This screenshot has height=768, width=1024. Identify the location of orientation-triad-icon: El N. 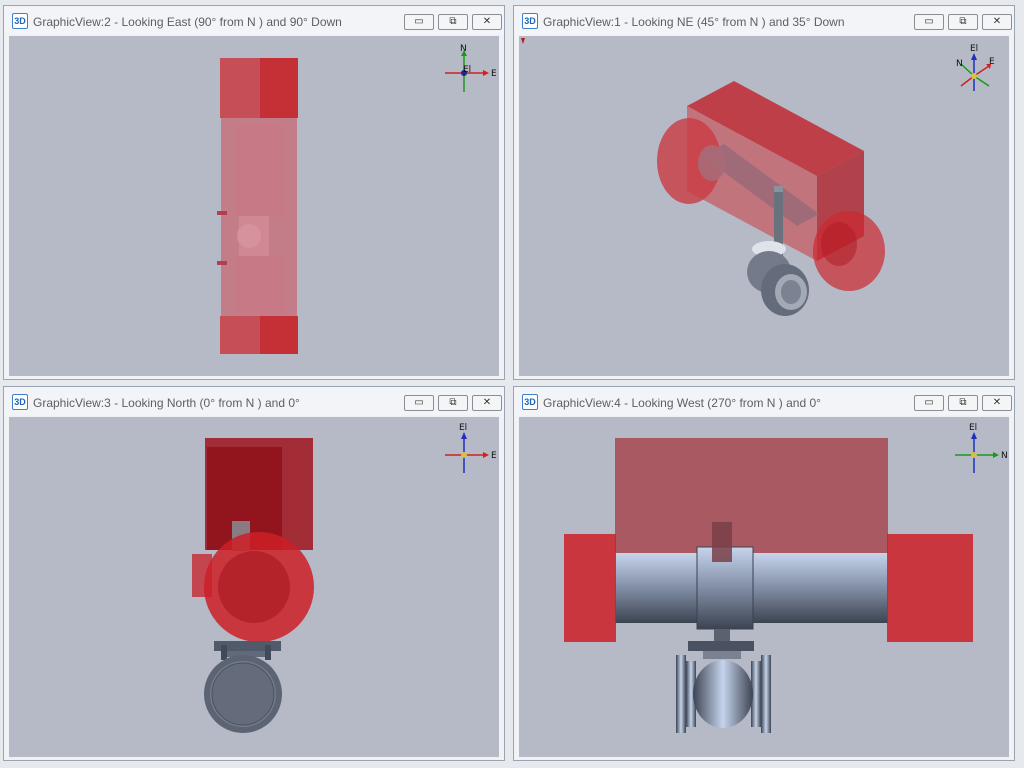
(981, 448).